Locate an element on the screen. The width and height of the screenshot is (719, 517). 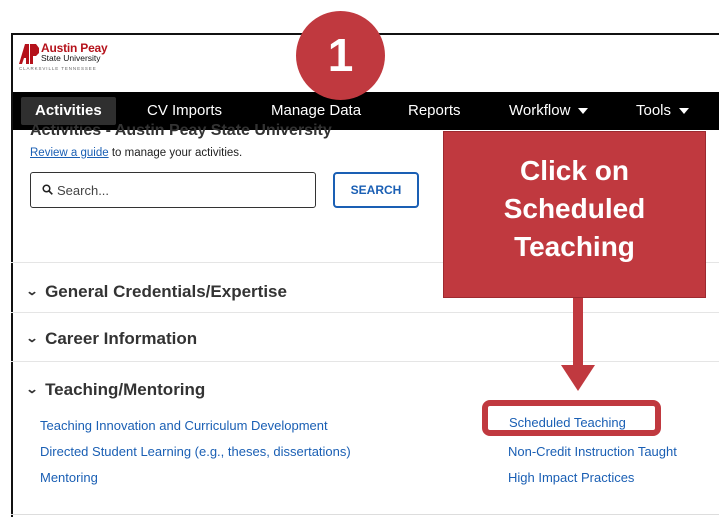
section-career-information: ⌄ Career Information is located at coordinates (111, 339).